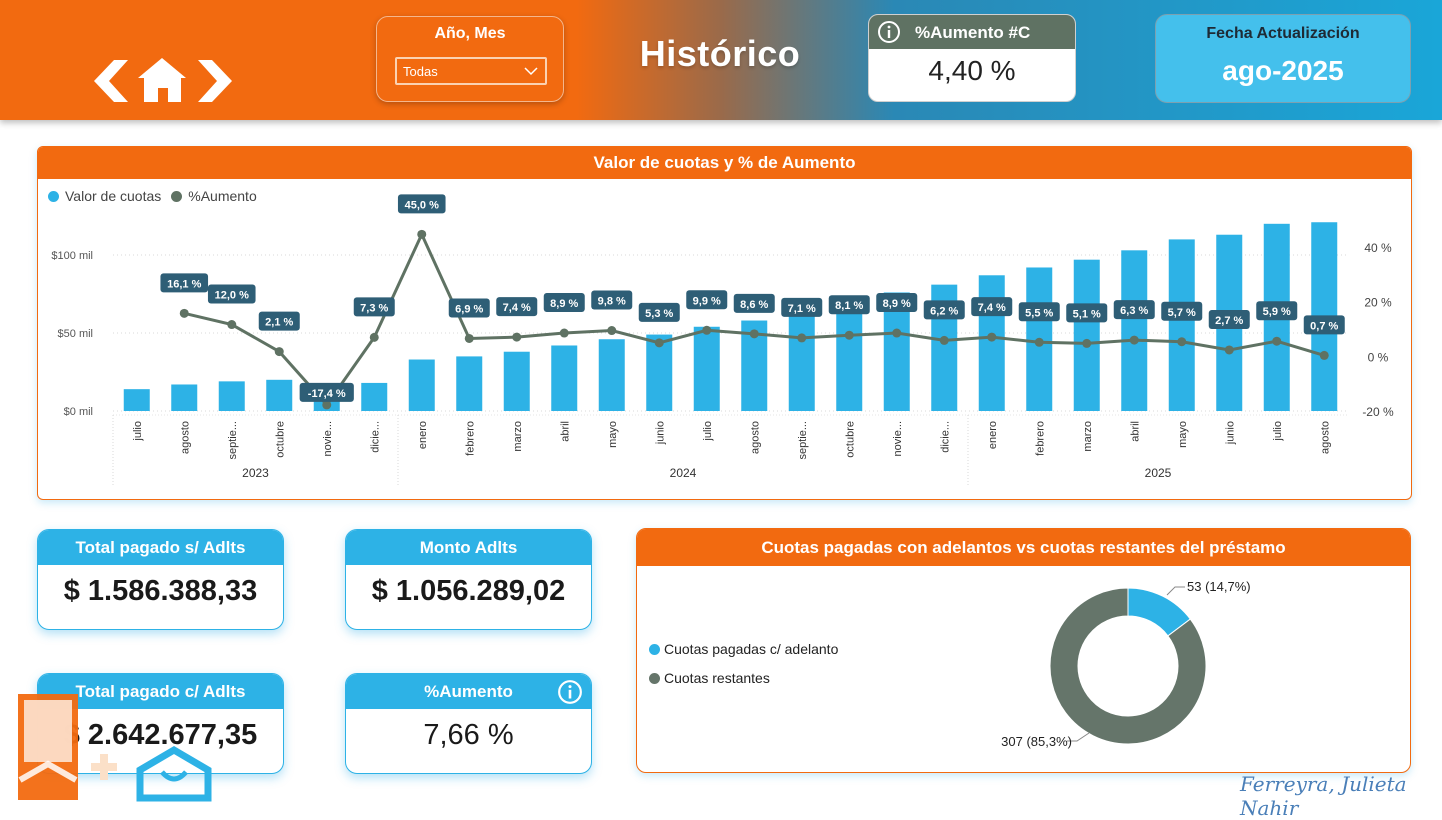  I want to click on data-label-aumento: -17,4 %, so click(327, 394).